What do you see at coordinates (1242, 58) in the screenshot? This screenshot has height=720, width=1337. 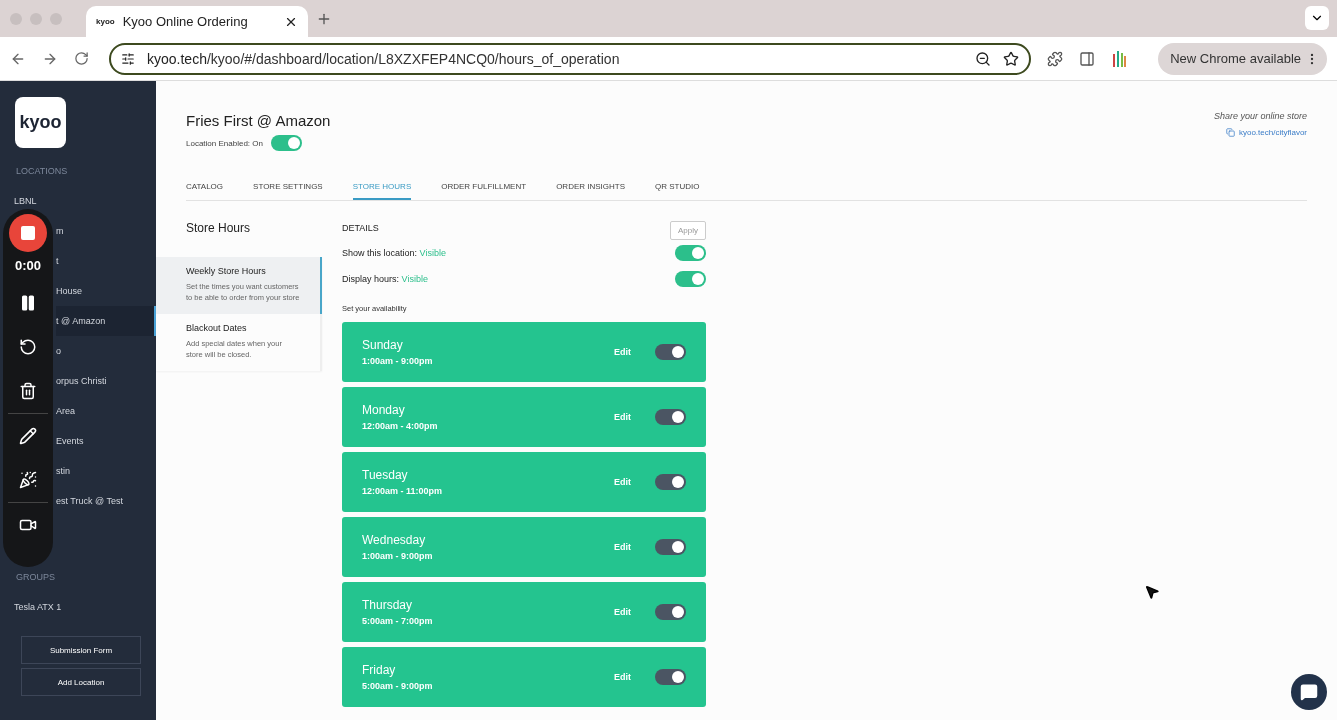 I see `update-chrome-button: New Chrome available` at bounding box center [1242, 58].